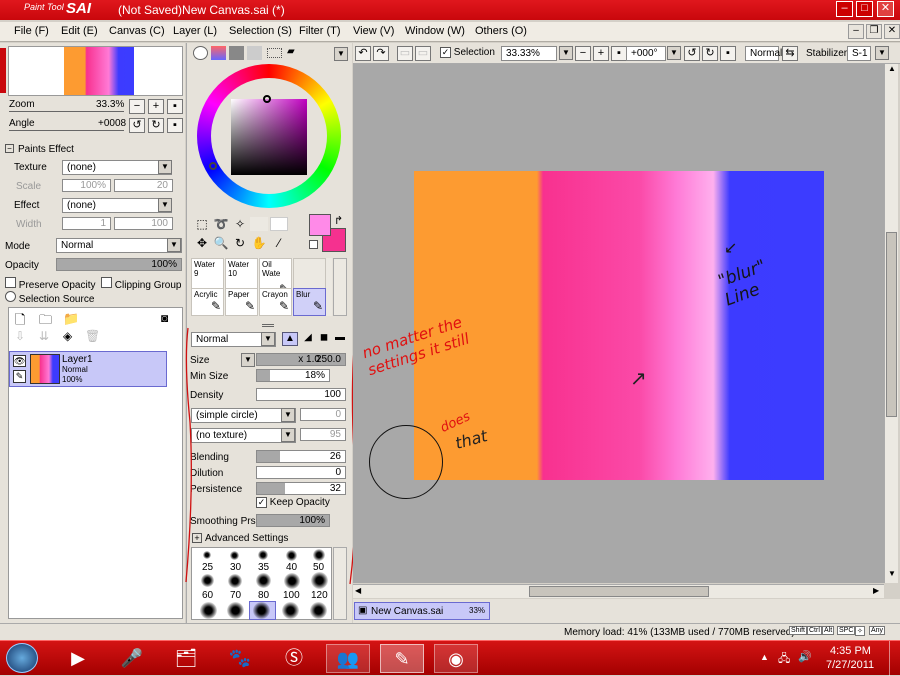 The height and width of the screenshot is (676, 900). I want to click on horizontal-scrollbar: ◀ ▶, so click(618, 591).